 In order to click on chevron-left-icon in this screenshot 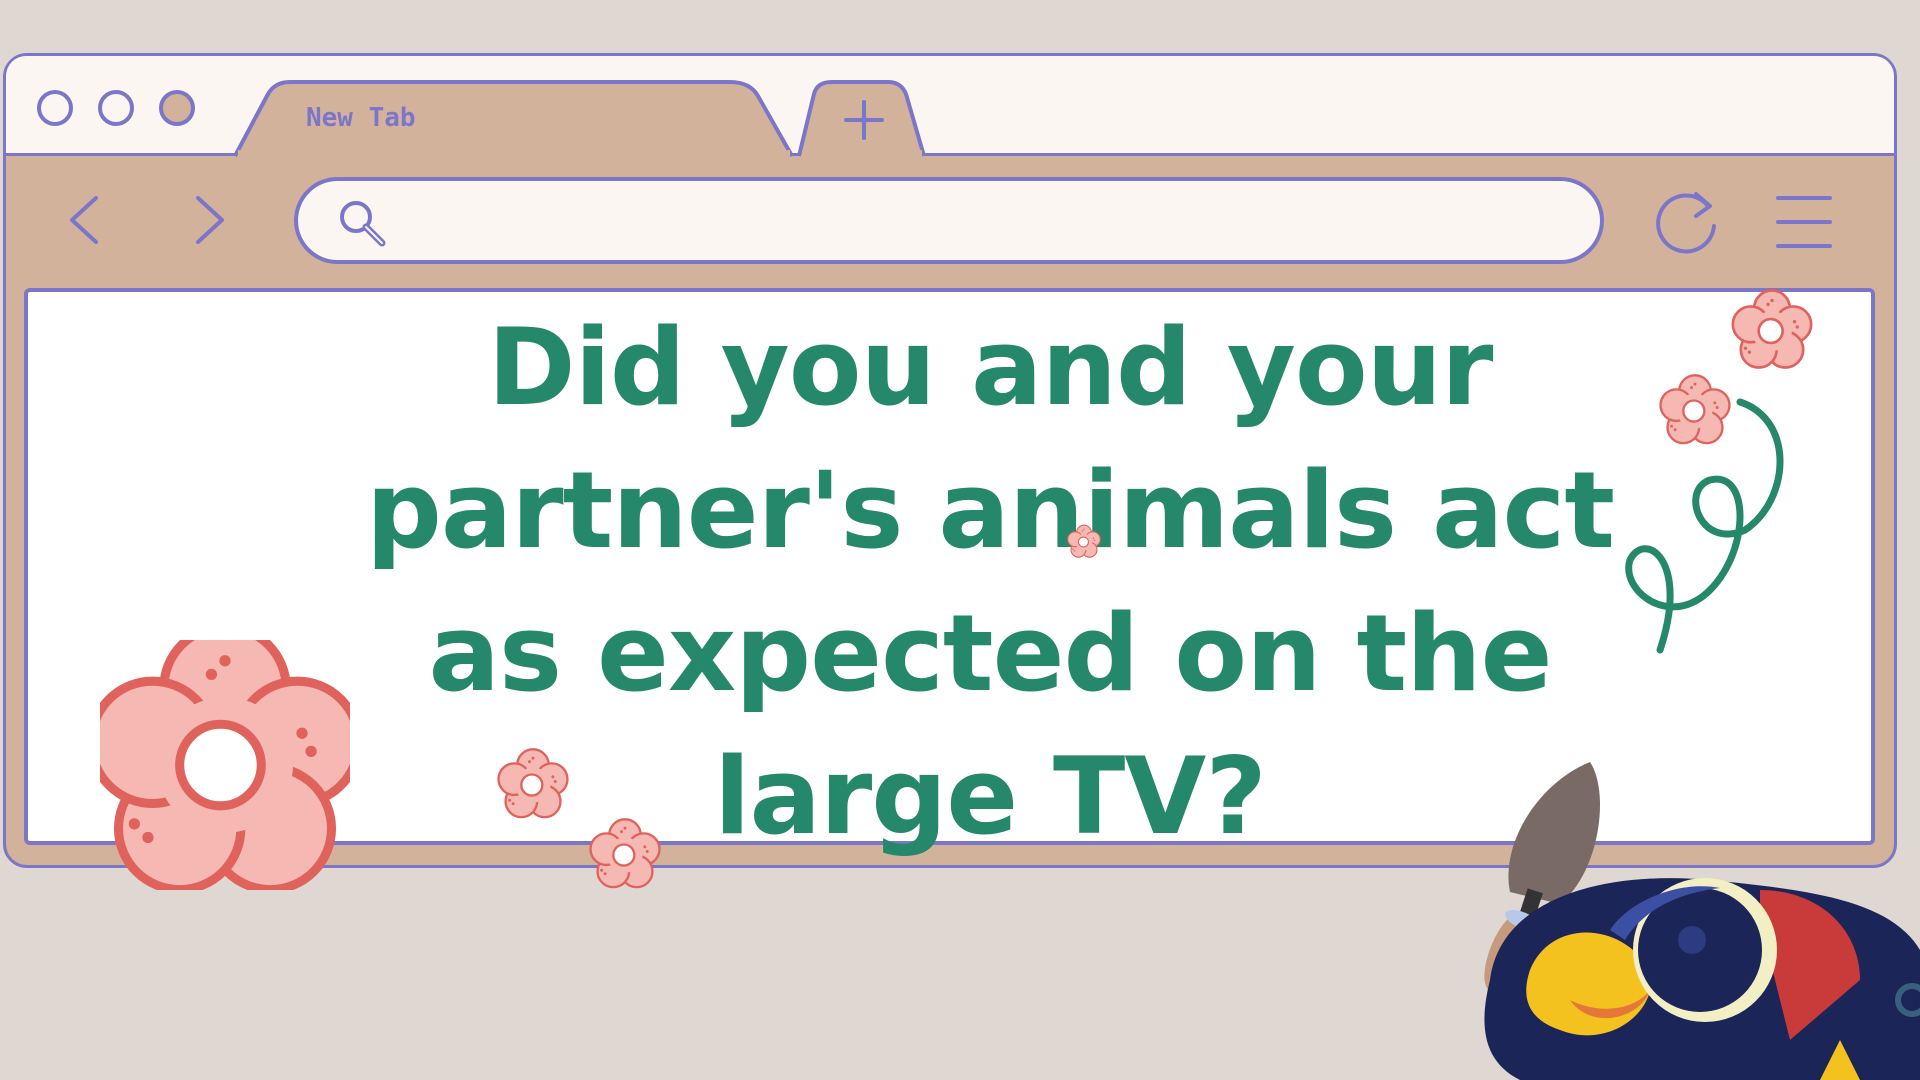, I will do `click(84, 220)`.